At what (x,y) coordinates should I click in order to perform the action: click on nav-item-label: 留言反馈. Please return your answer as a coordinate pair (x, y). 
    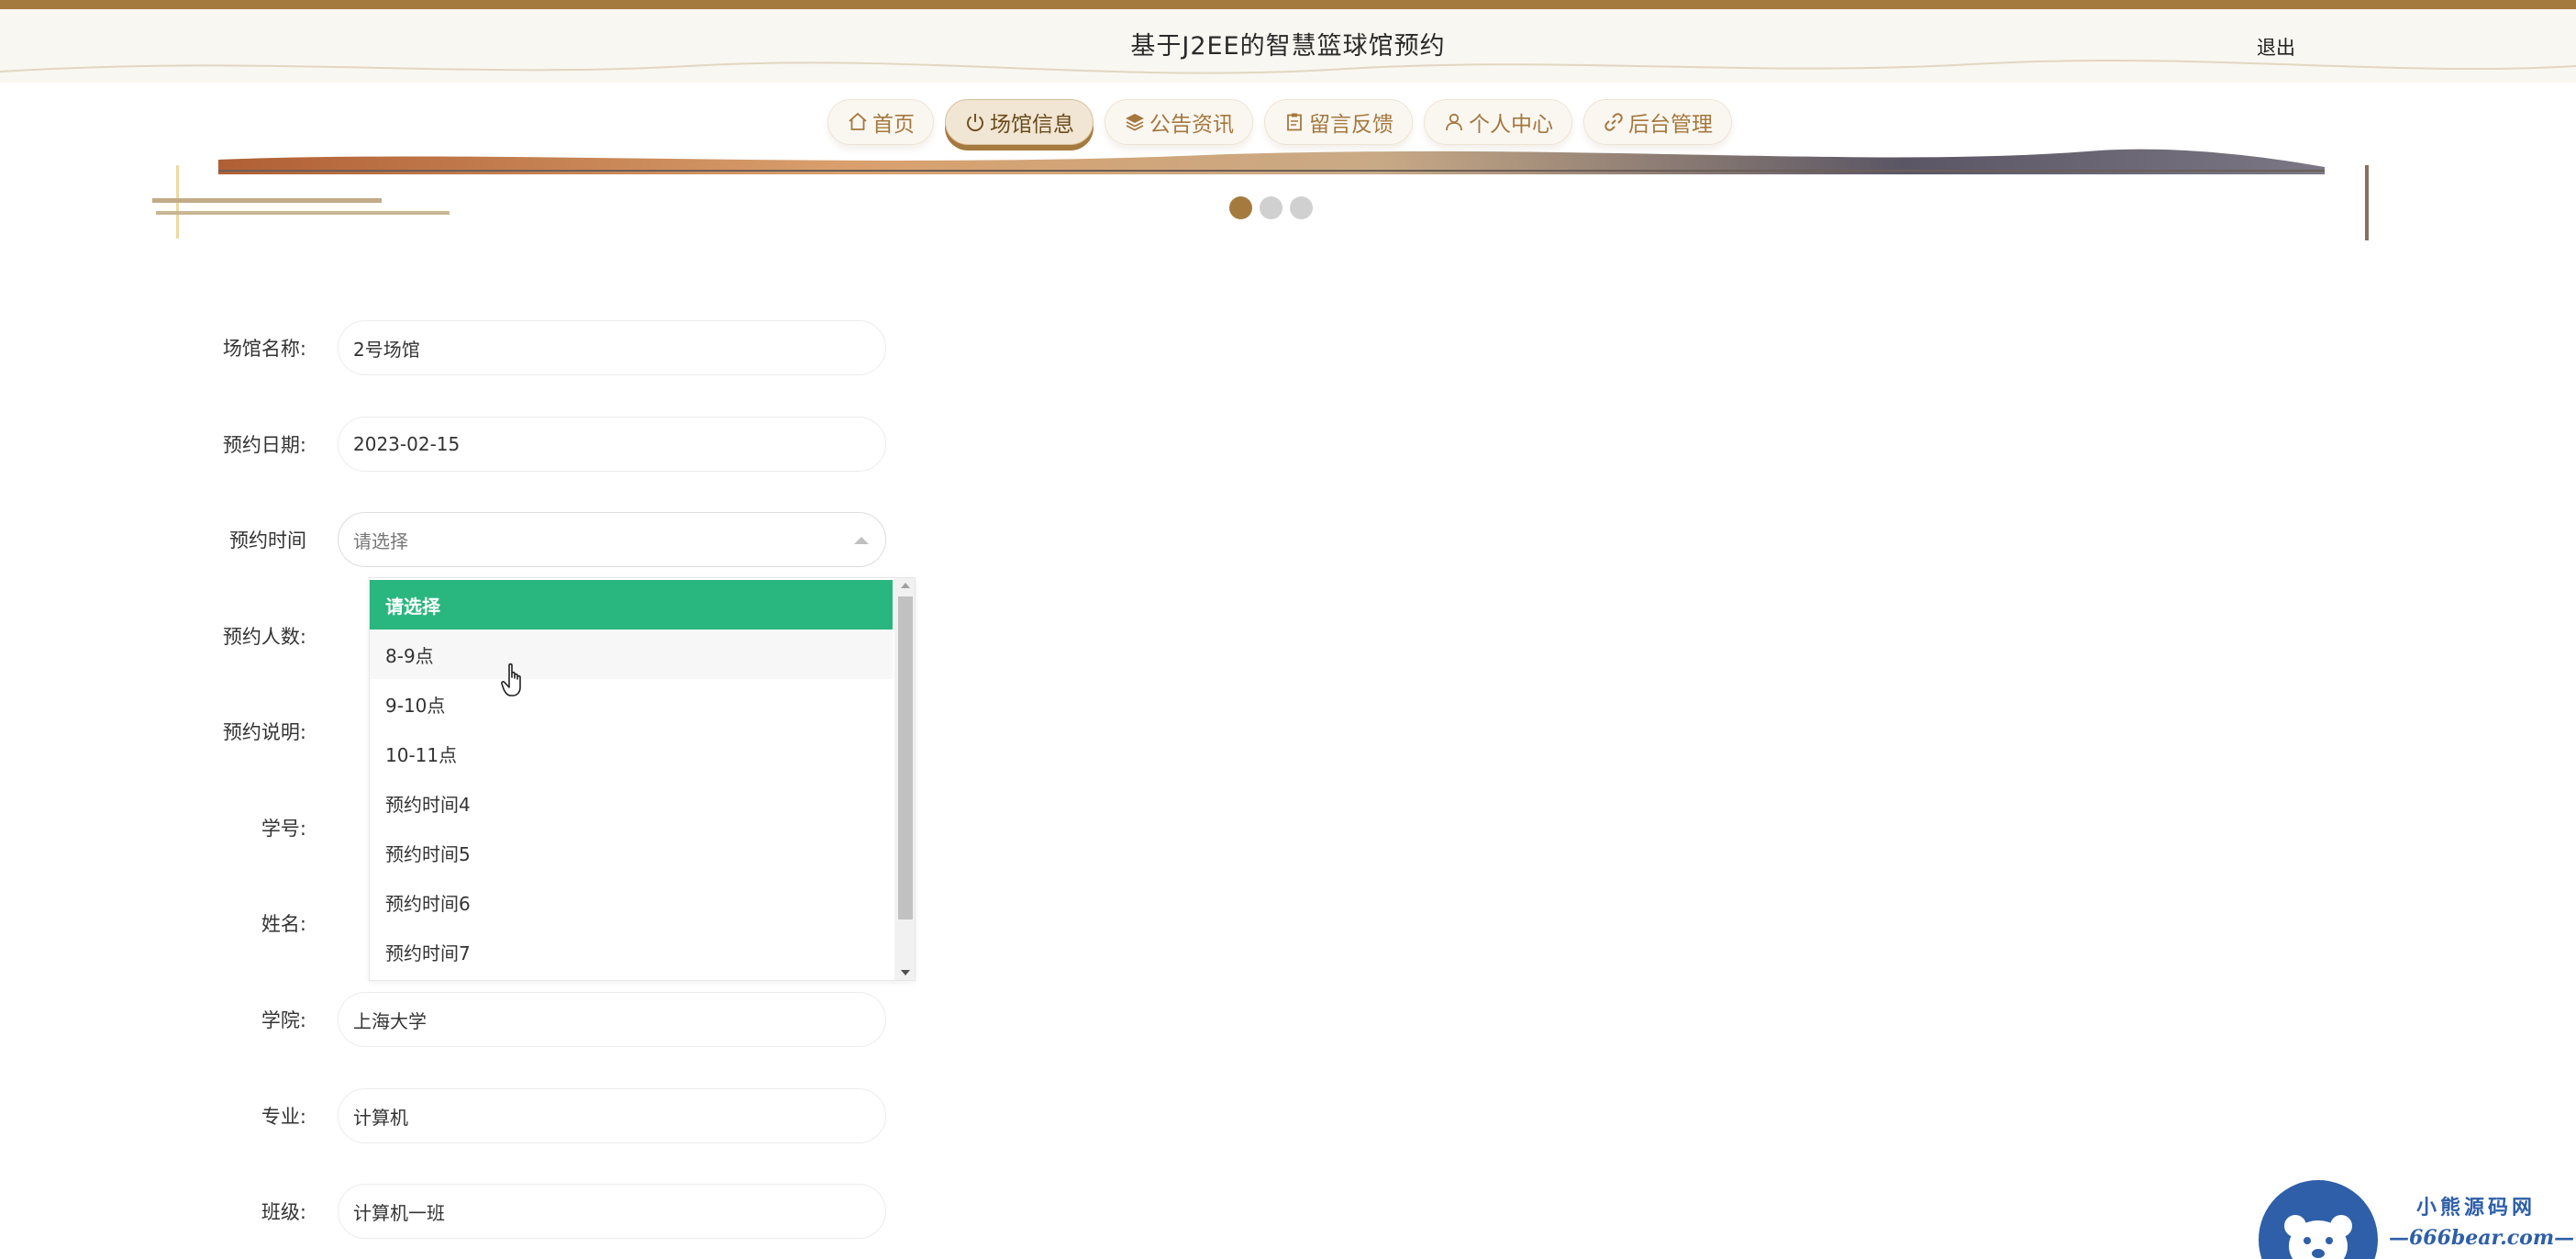
    Looking at the image, I should click on (1351, 125).